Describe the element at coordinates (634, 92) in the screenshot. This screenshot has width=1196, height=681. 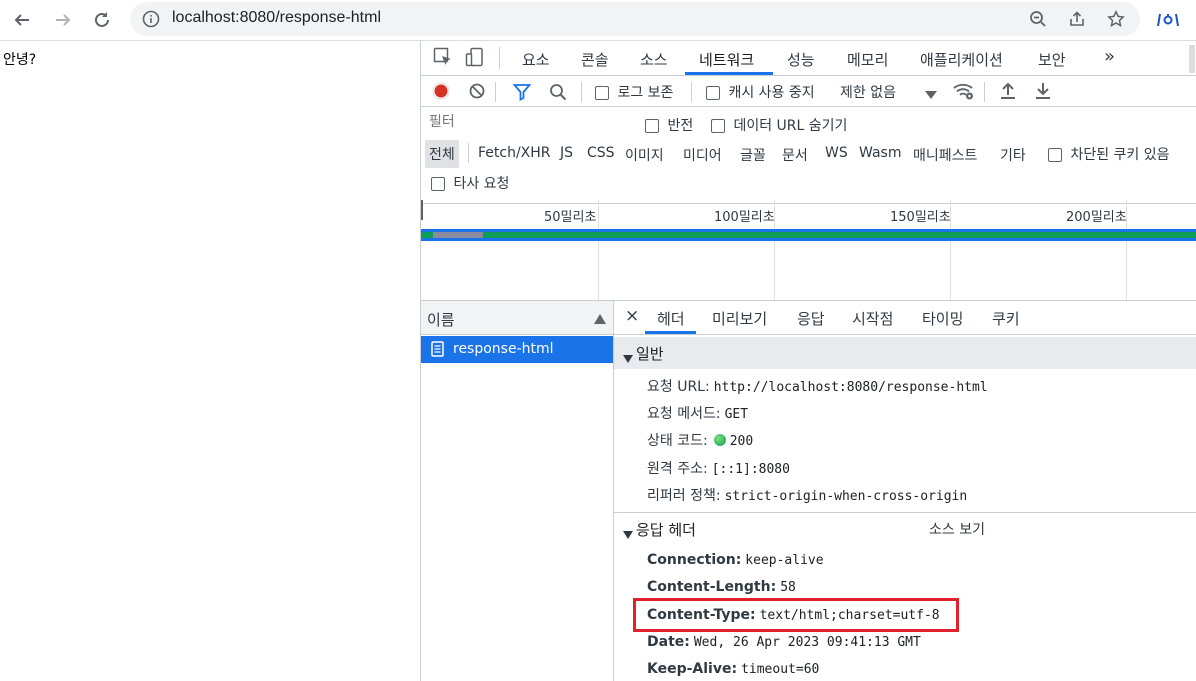
I see `preserve-log-checkbox: 로그 보존` at that location.